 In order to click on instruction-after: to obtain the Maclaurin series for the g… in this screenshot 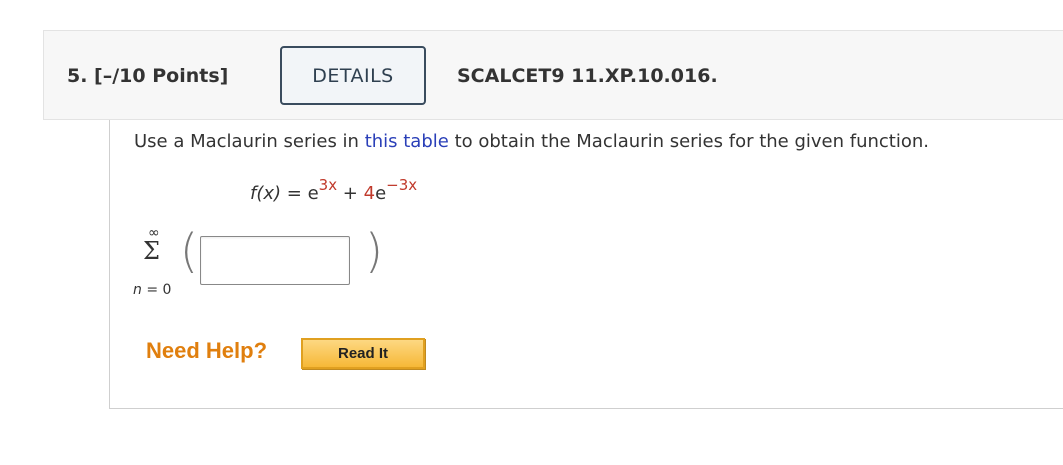, I will do `click(688, 141)`.